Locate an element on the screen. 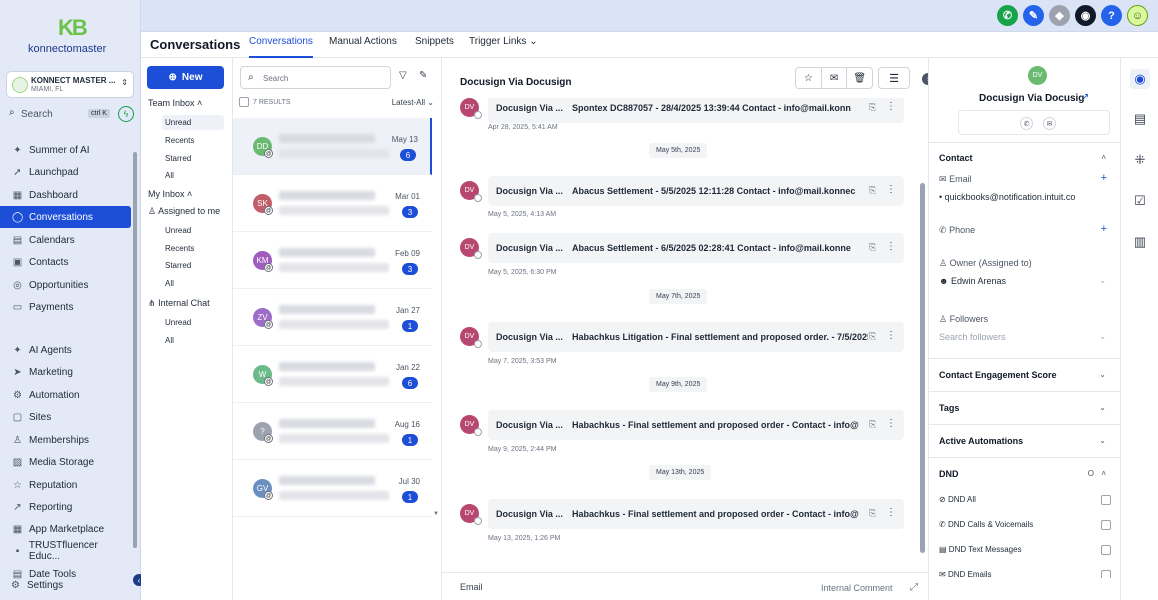 This screenshot has height=600, width=1158. sidebar-item-launchpad: ➚ Launchpad is located at coordinates (65, 172).